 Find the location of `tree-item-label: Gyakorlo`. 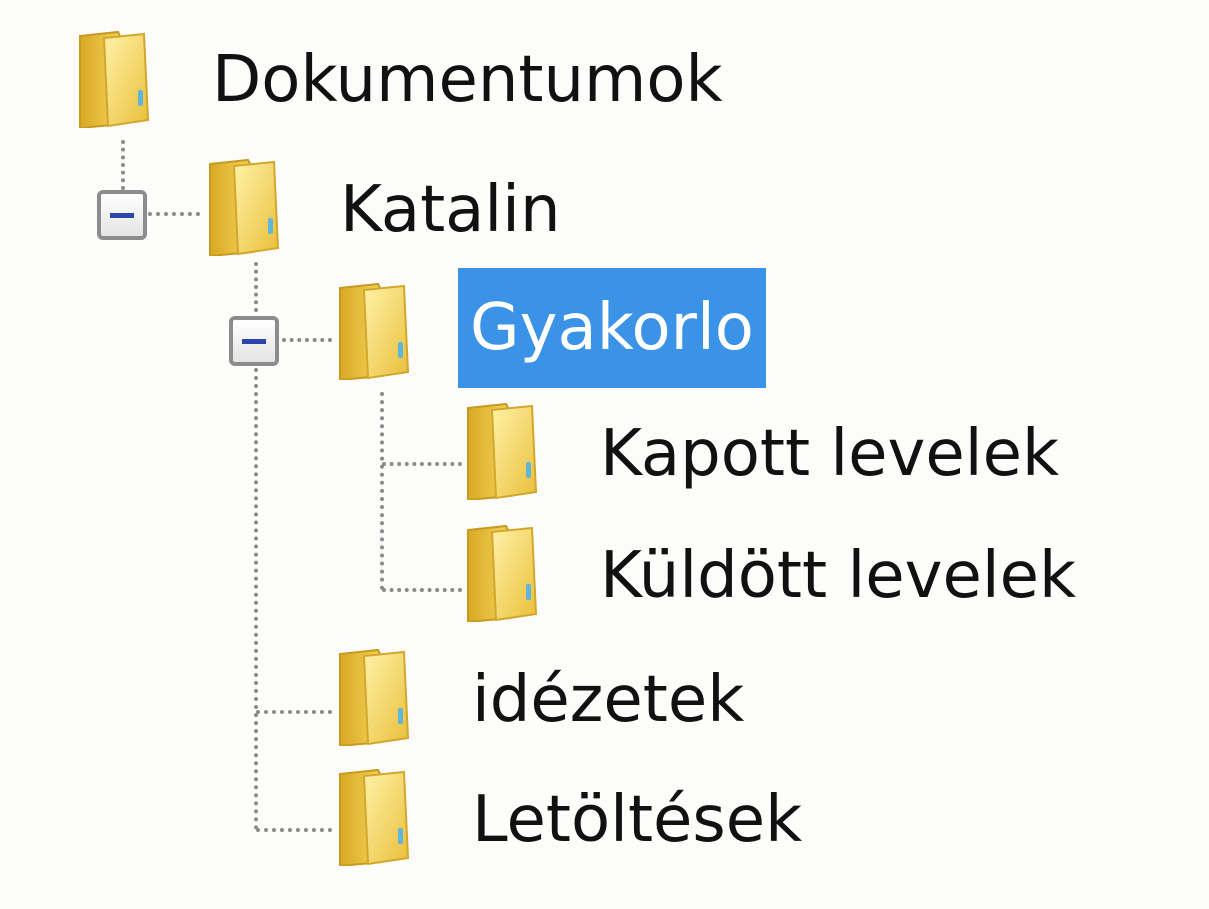

tree-item-label: Gyakorlo is located at coordinates (612, 328).